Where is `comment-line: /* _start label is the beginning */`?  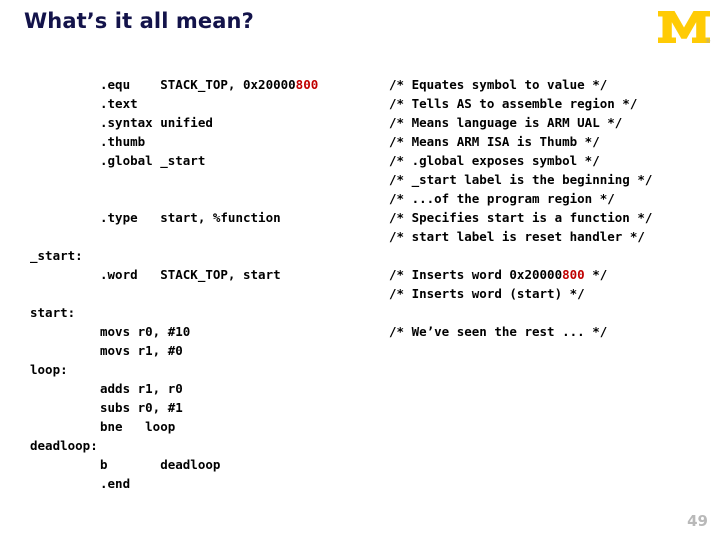
comment-line: /* _start label is the beginning */ is located at coordinates (521, 179).